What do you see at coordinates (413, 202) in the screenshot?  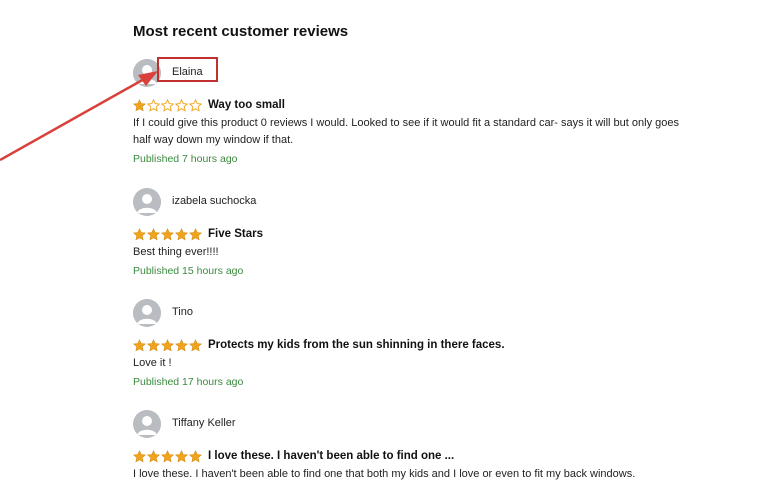 I see `review-author-row: izabela suchocka` at bounding box center [413, 202].